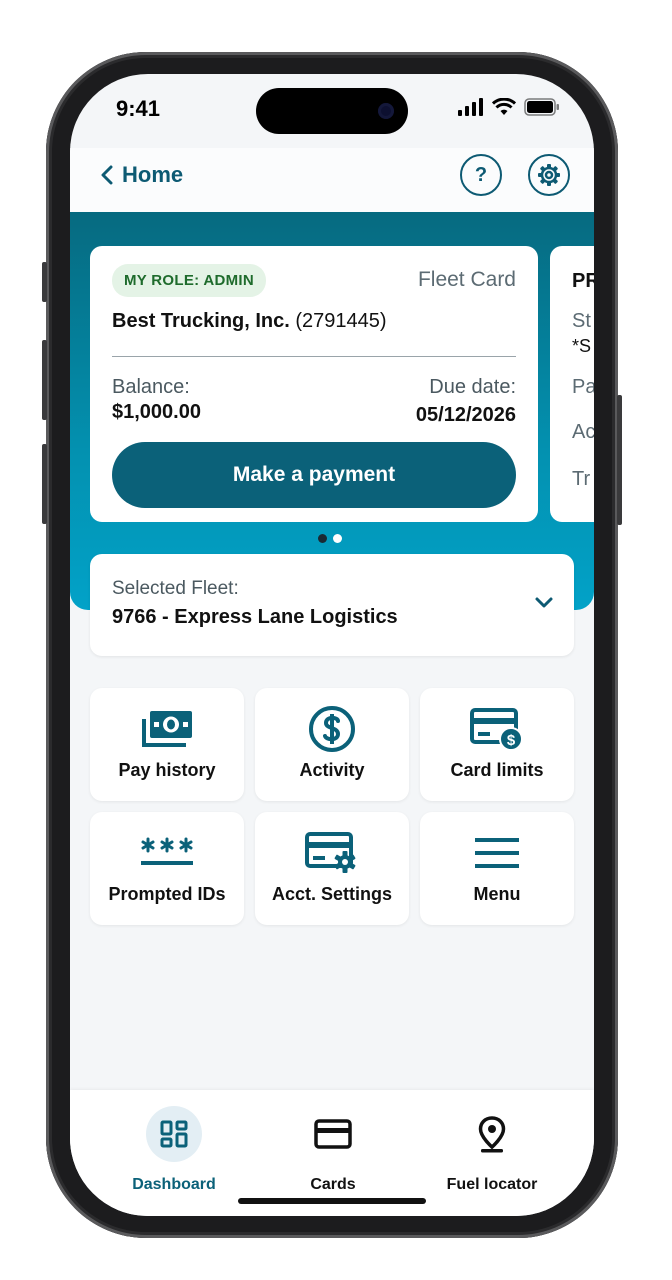  I want to click on activity-label: Activity, so click(332, 770).